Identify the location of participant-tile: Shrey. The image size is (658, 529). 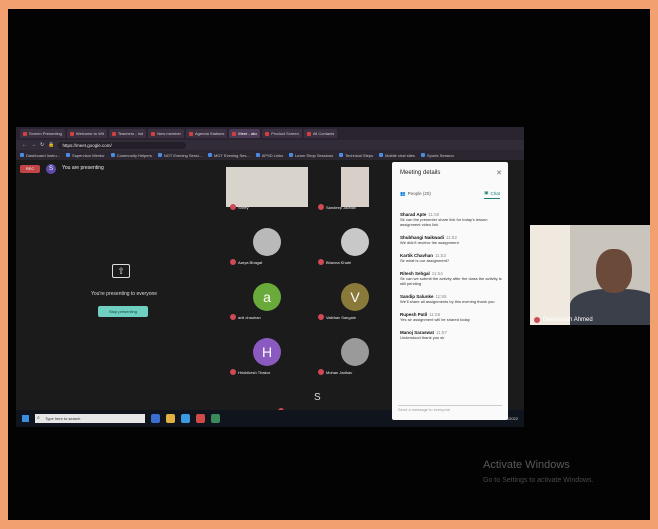
(267, 187).